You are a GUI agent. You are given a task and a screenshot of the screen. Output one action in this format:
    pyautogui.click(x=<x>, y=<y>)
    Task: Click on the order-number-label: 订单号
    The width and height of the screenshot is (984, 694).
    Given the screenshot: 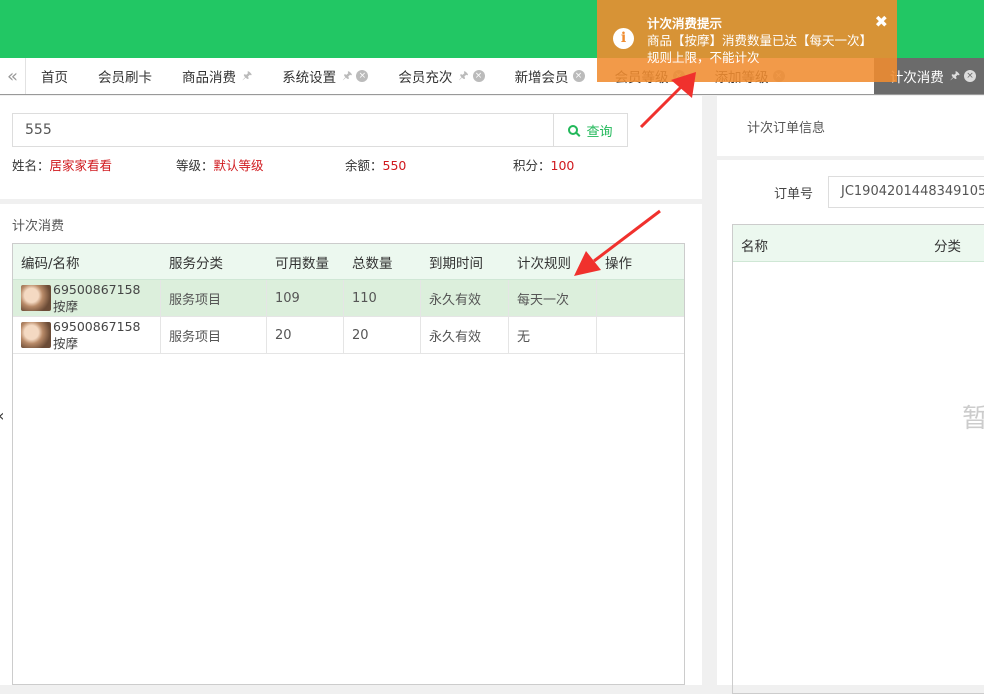 What is the action you would take?
    pyautogui.click(x=794, y=194)
    